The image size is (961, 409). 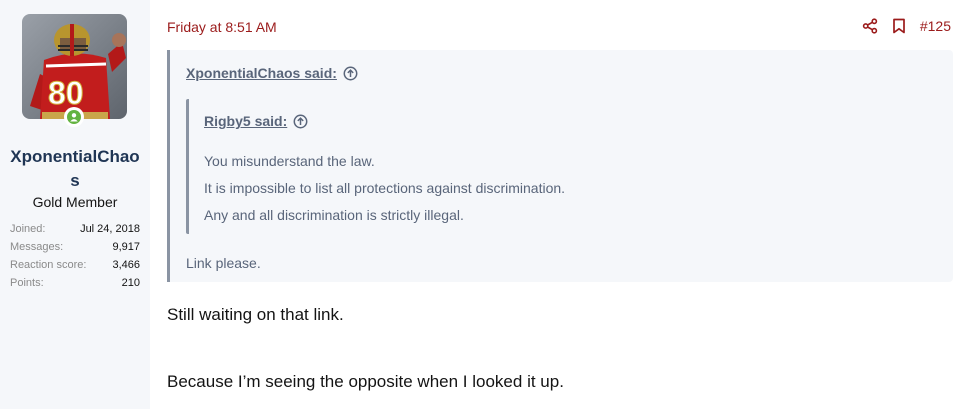 What do you see at coordinates (28, 229) in the screenshot?
I see `stat-label: Joined:` at bounding box center [28, 229].